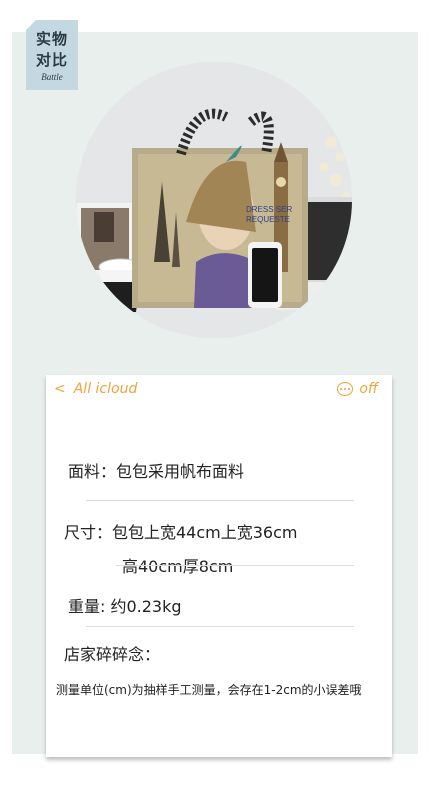 Image resolution: width=429 pixels, height=800 pixels. Describe the element at coordinates (112, 654) in the screenshot. I see `shop-notes-title: 店家碎碎念：` at that location.